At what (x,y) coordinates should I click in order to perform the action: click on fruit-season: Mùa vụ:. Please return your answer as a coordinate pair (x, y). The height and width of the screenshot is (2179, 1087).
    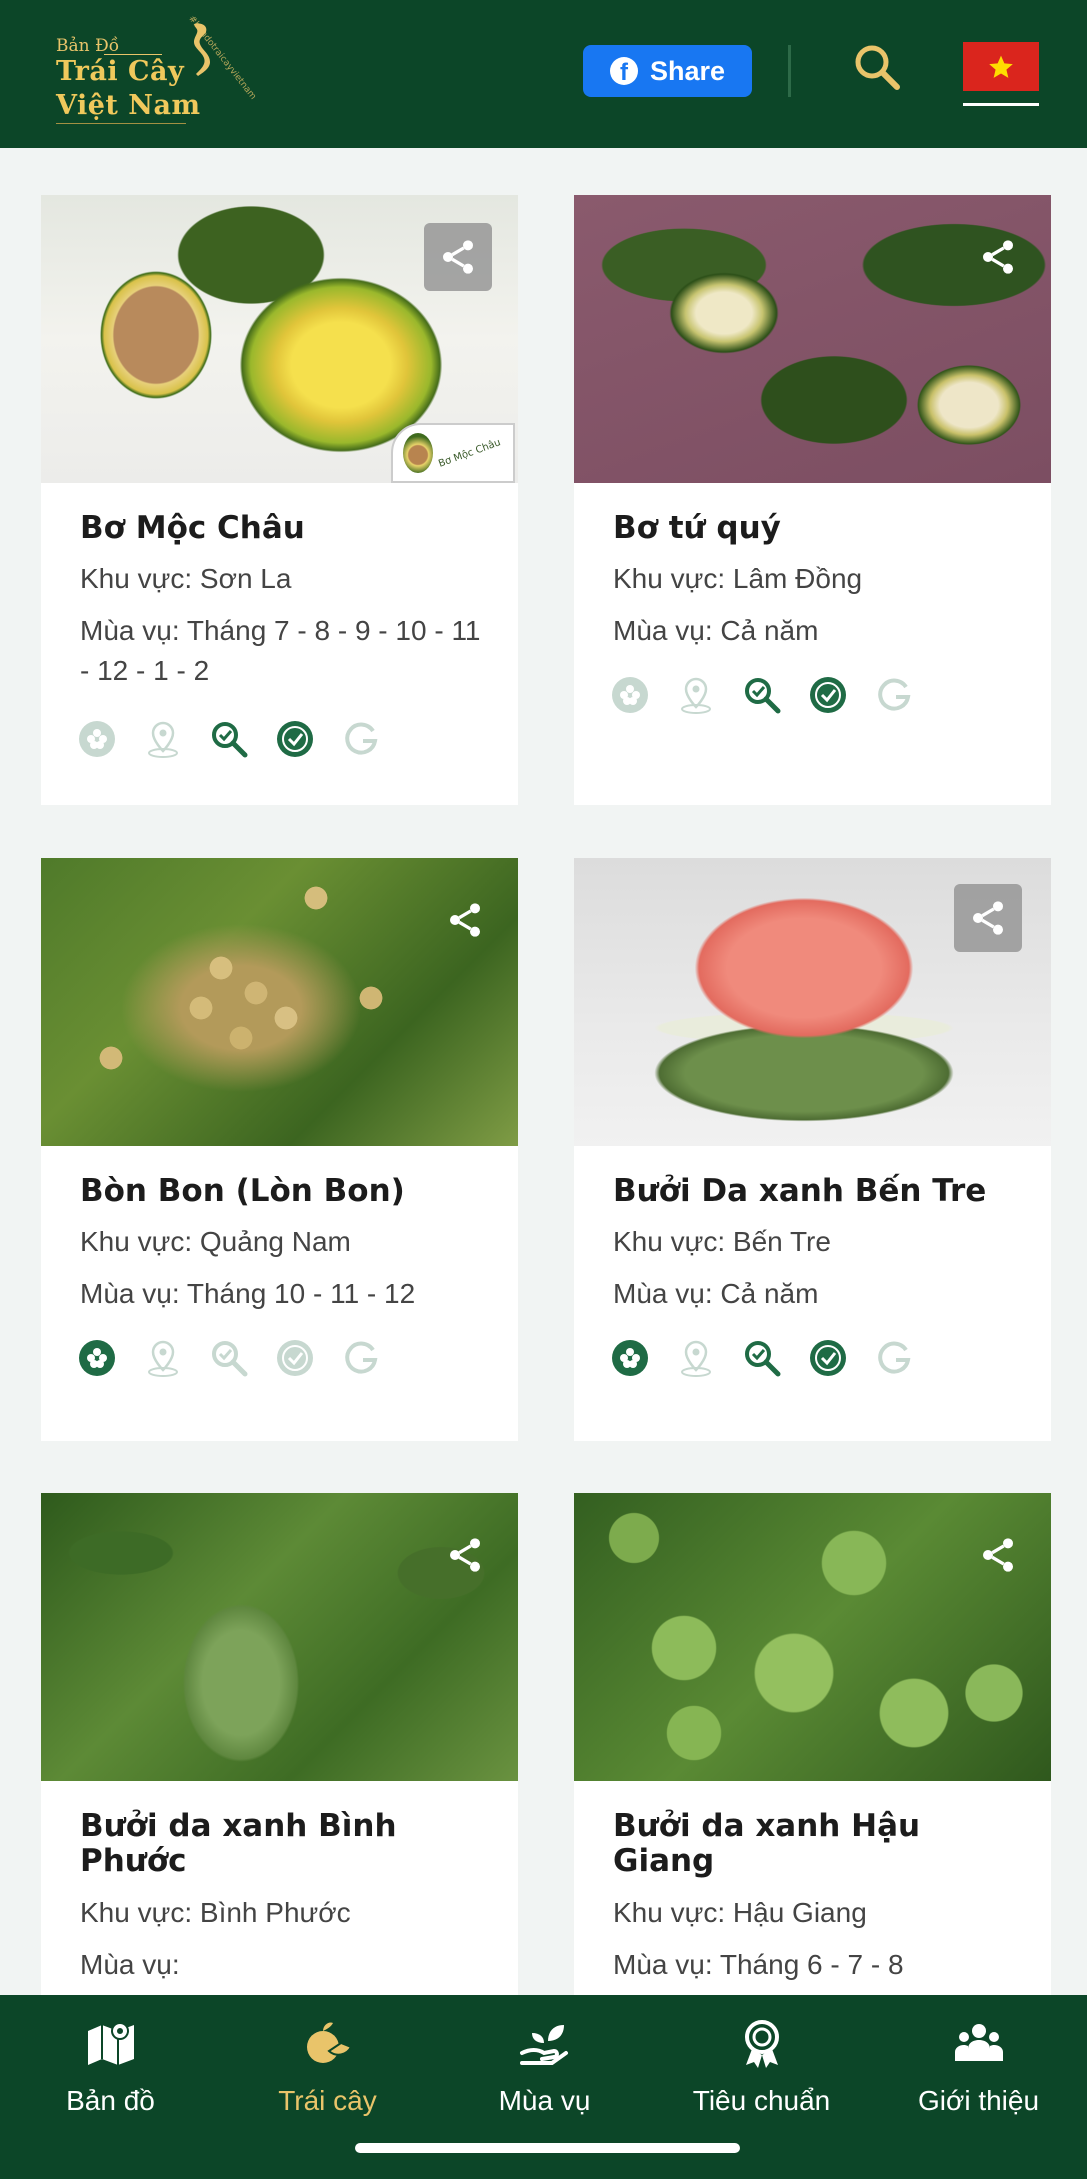
    Looking at the image, I should click on (130, 1964).